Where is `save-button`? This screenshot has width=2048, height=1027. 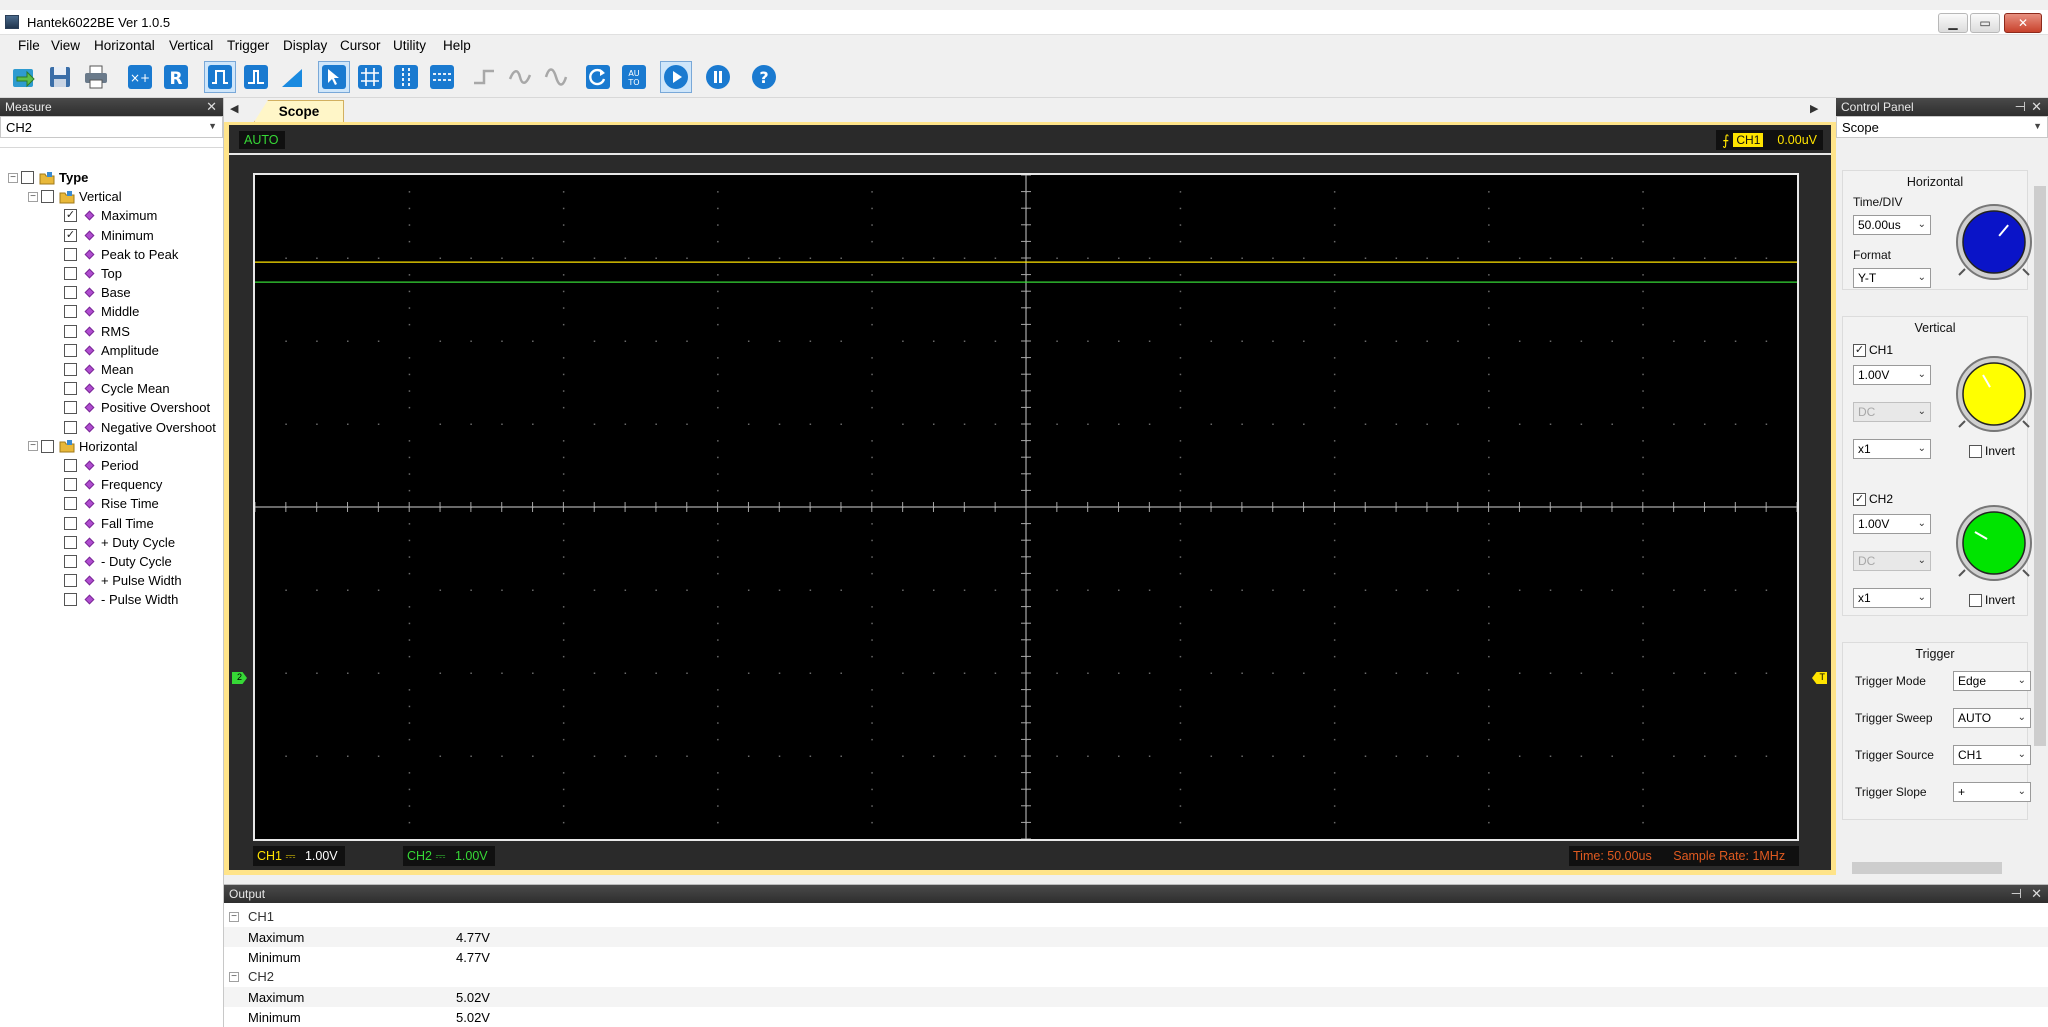 save-button is located at coordinates (60, 77).